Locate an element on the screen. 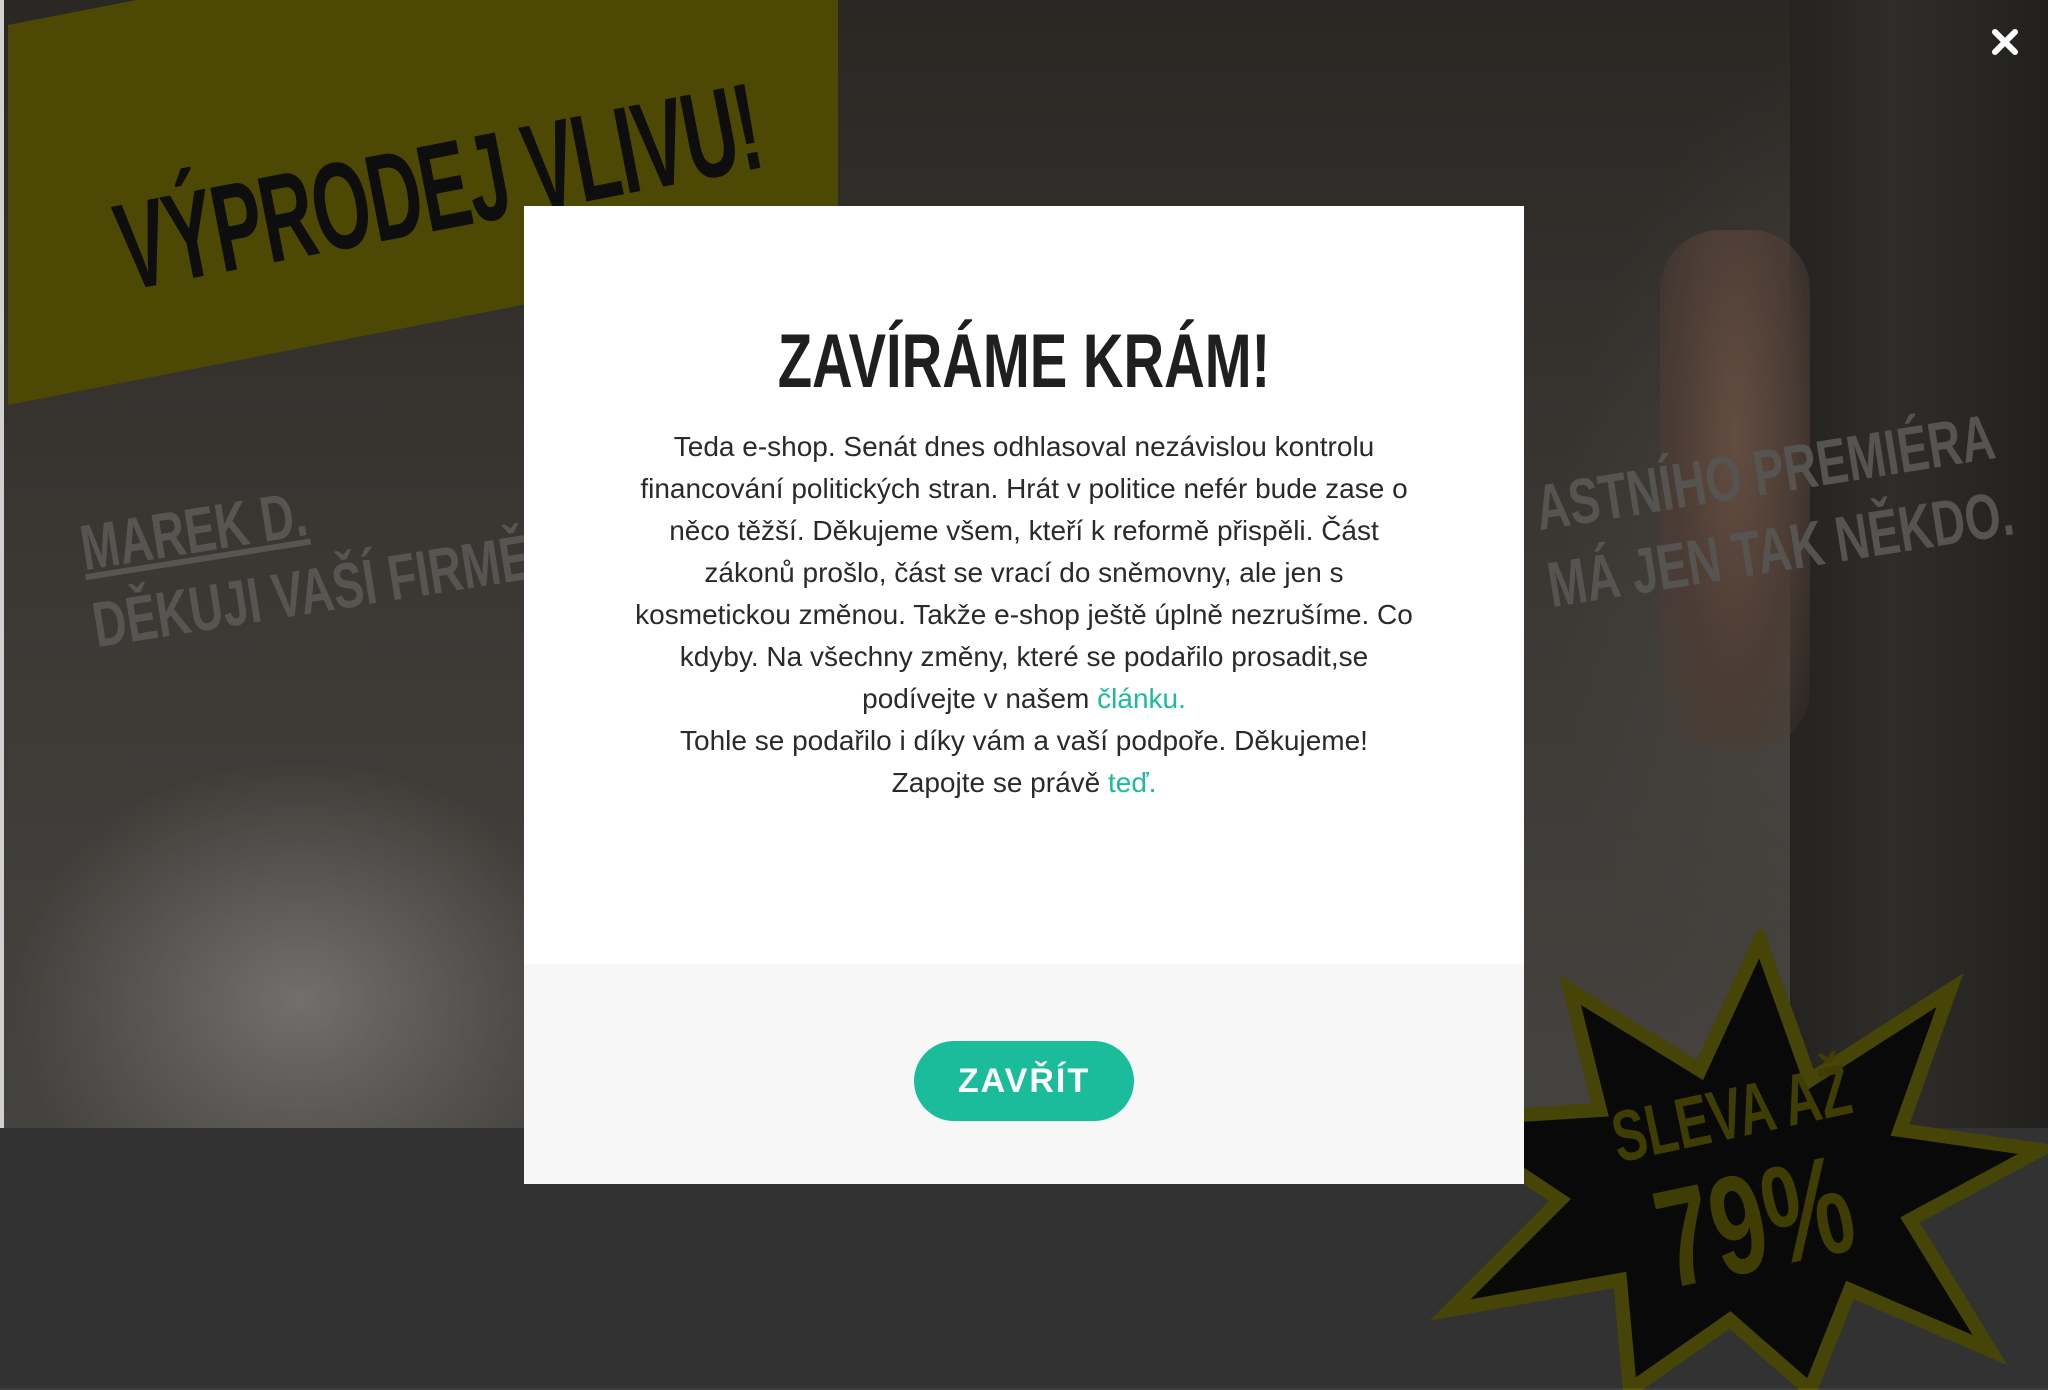 This screenshot has width=2048, height=1390. close-icon-glyph is located at coordinates (2005, 42).